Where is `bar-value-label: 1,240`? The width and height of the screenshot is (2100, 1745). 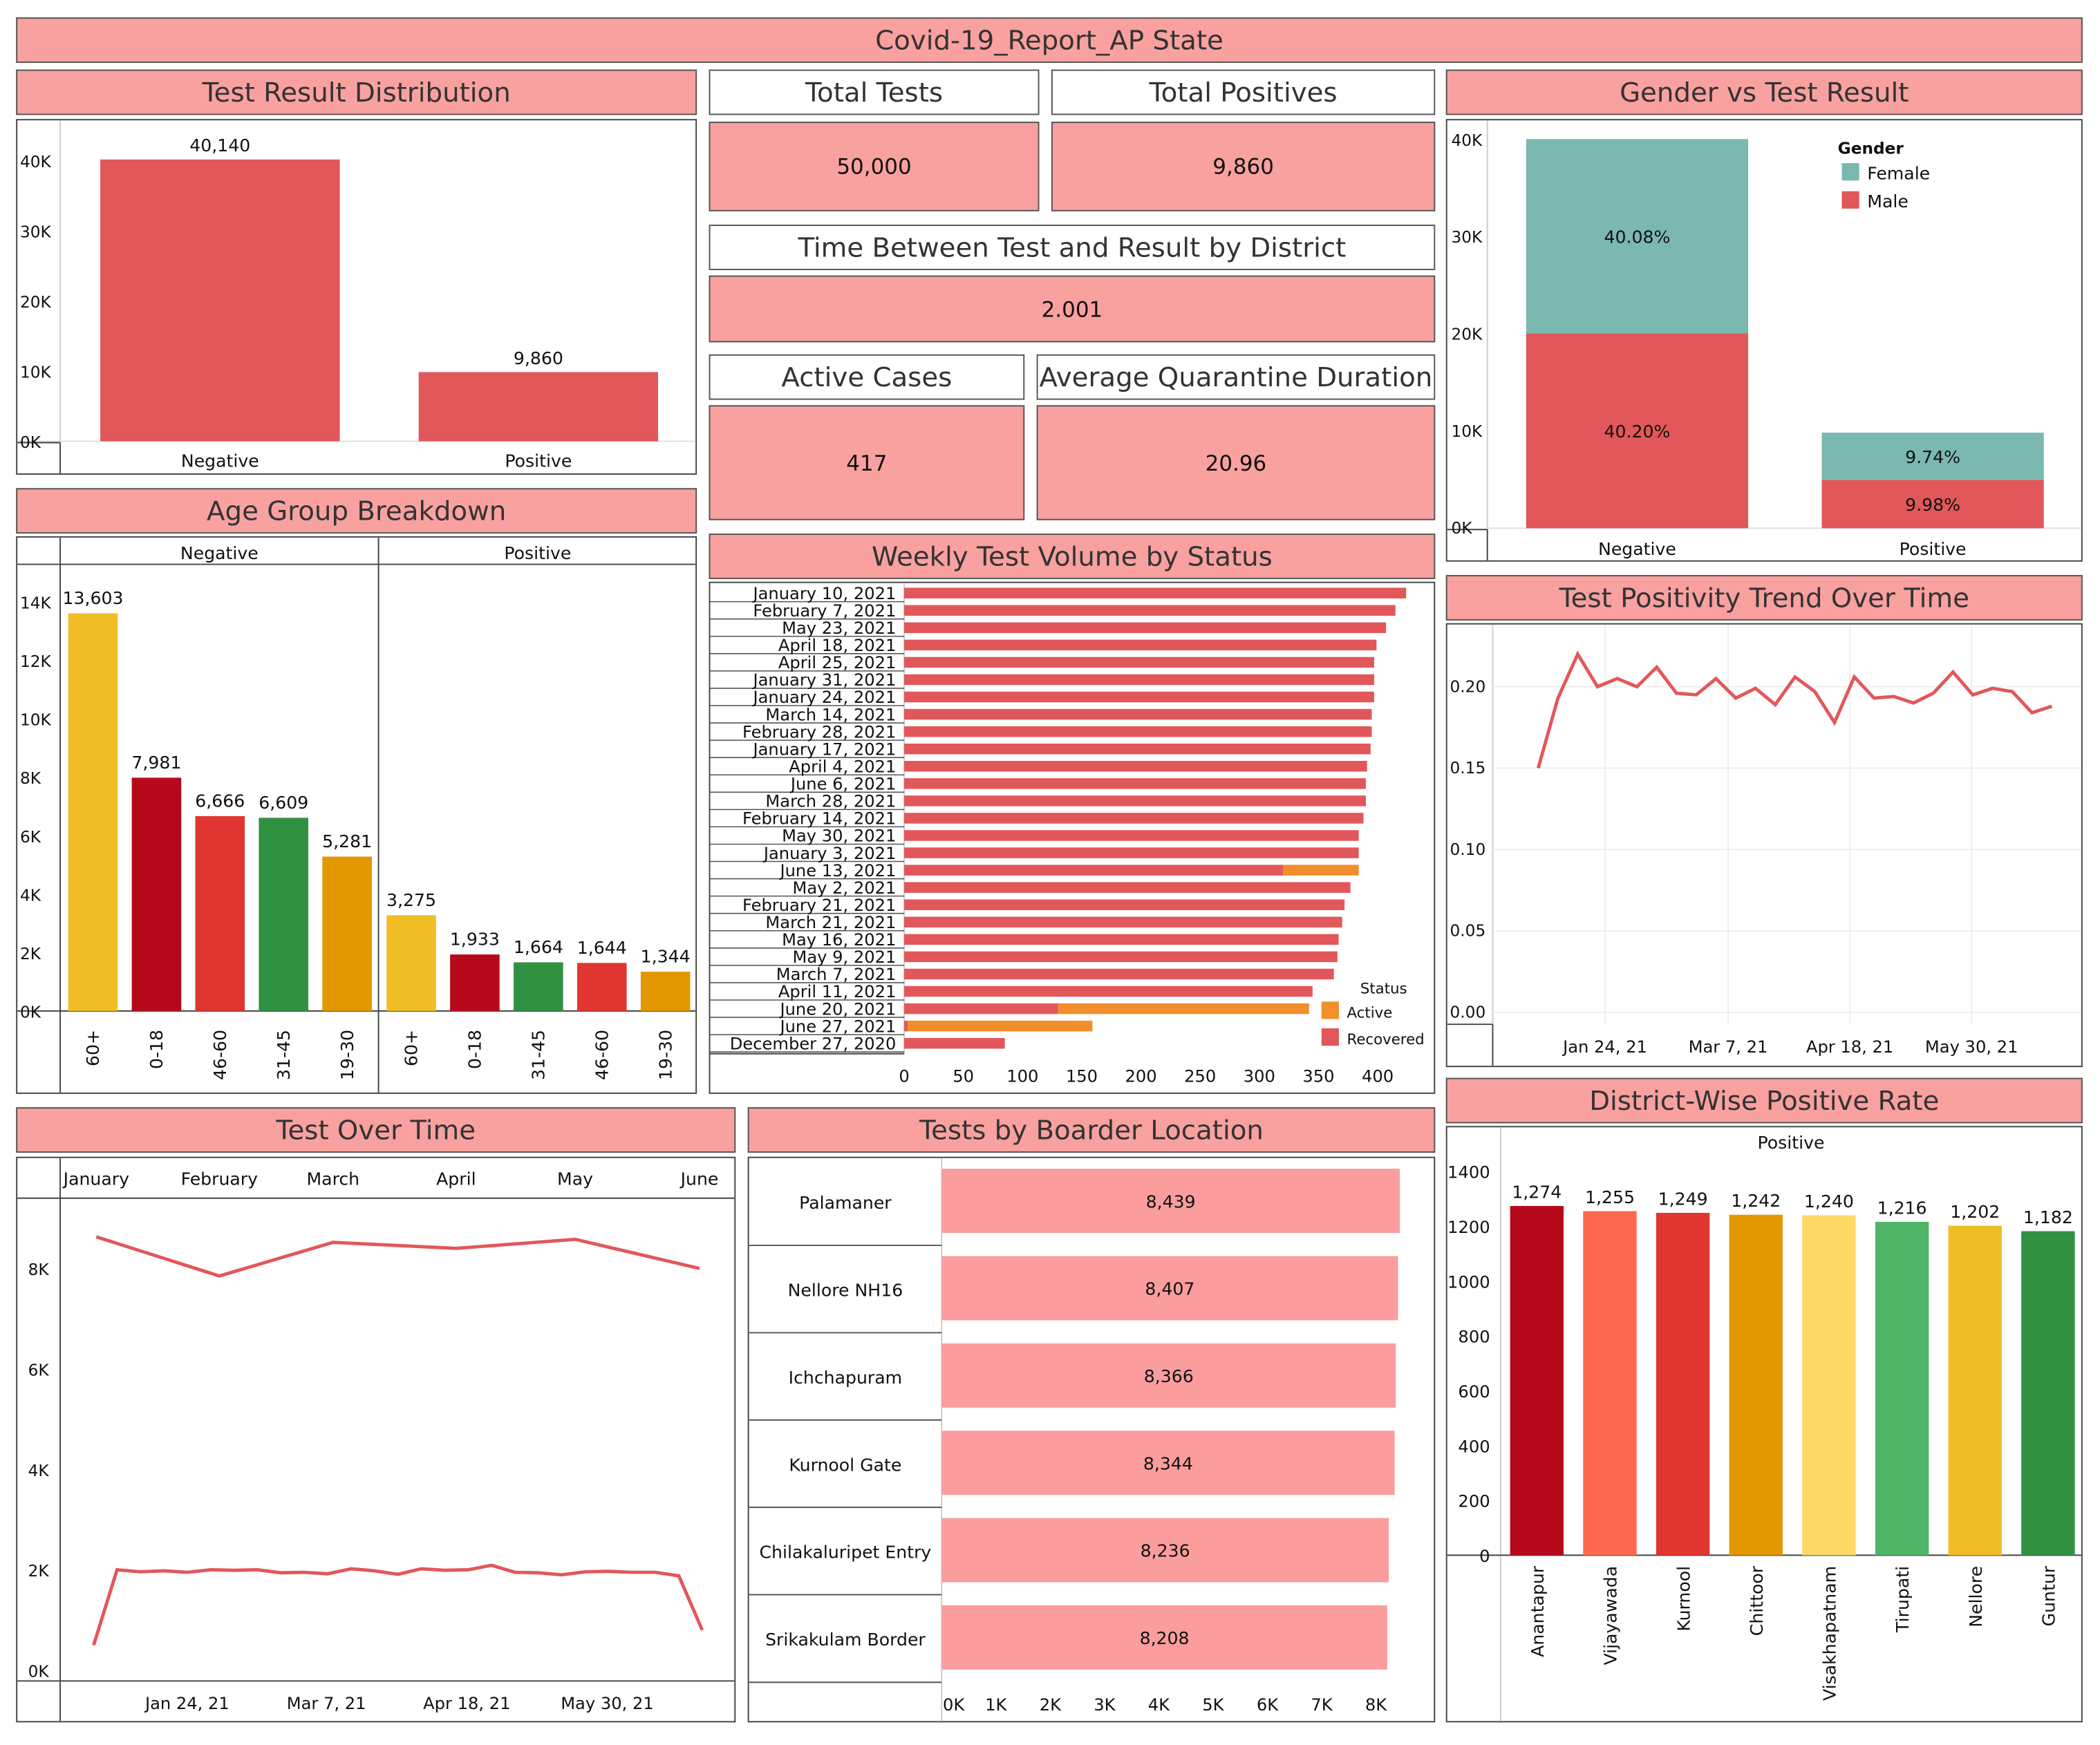
bar-value-label: 1,240 is located at coordinates (1829, 1201).